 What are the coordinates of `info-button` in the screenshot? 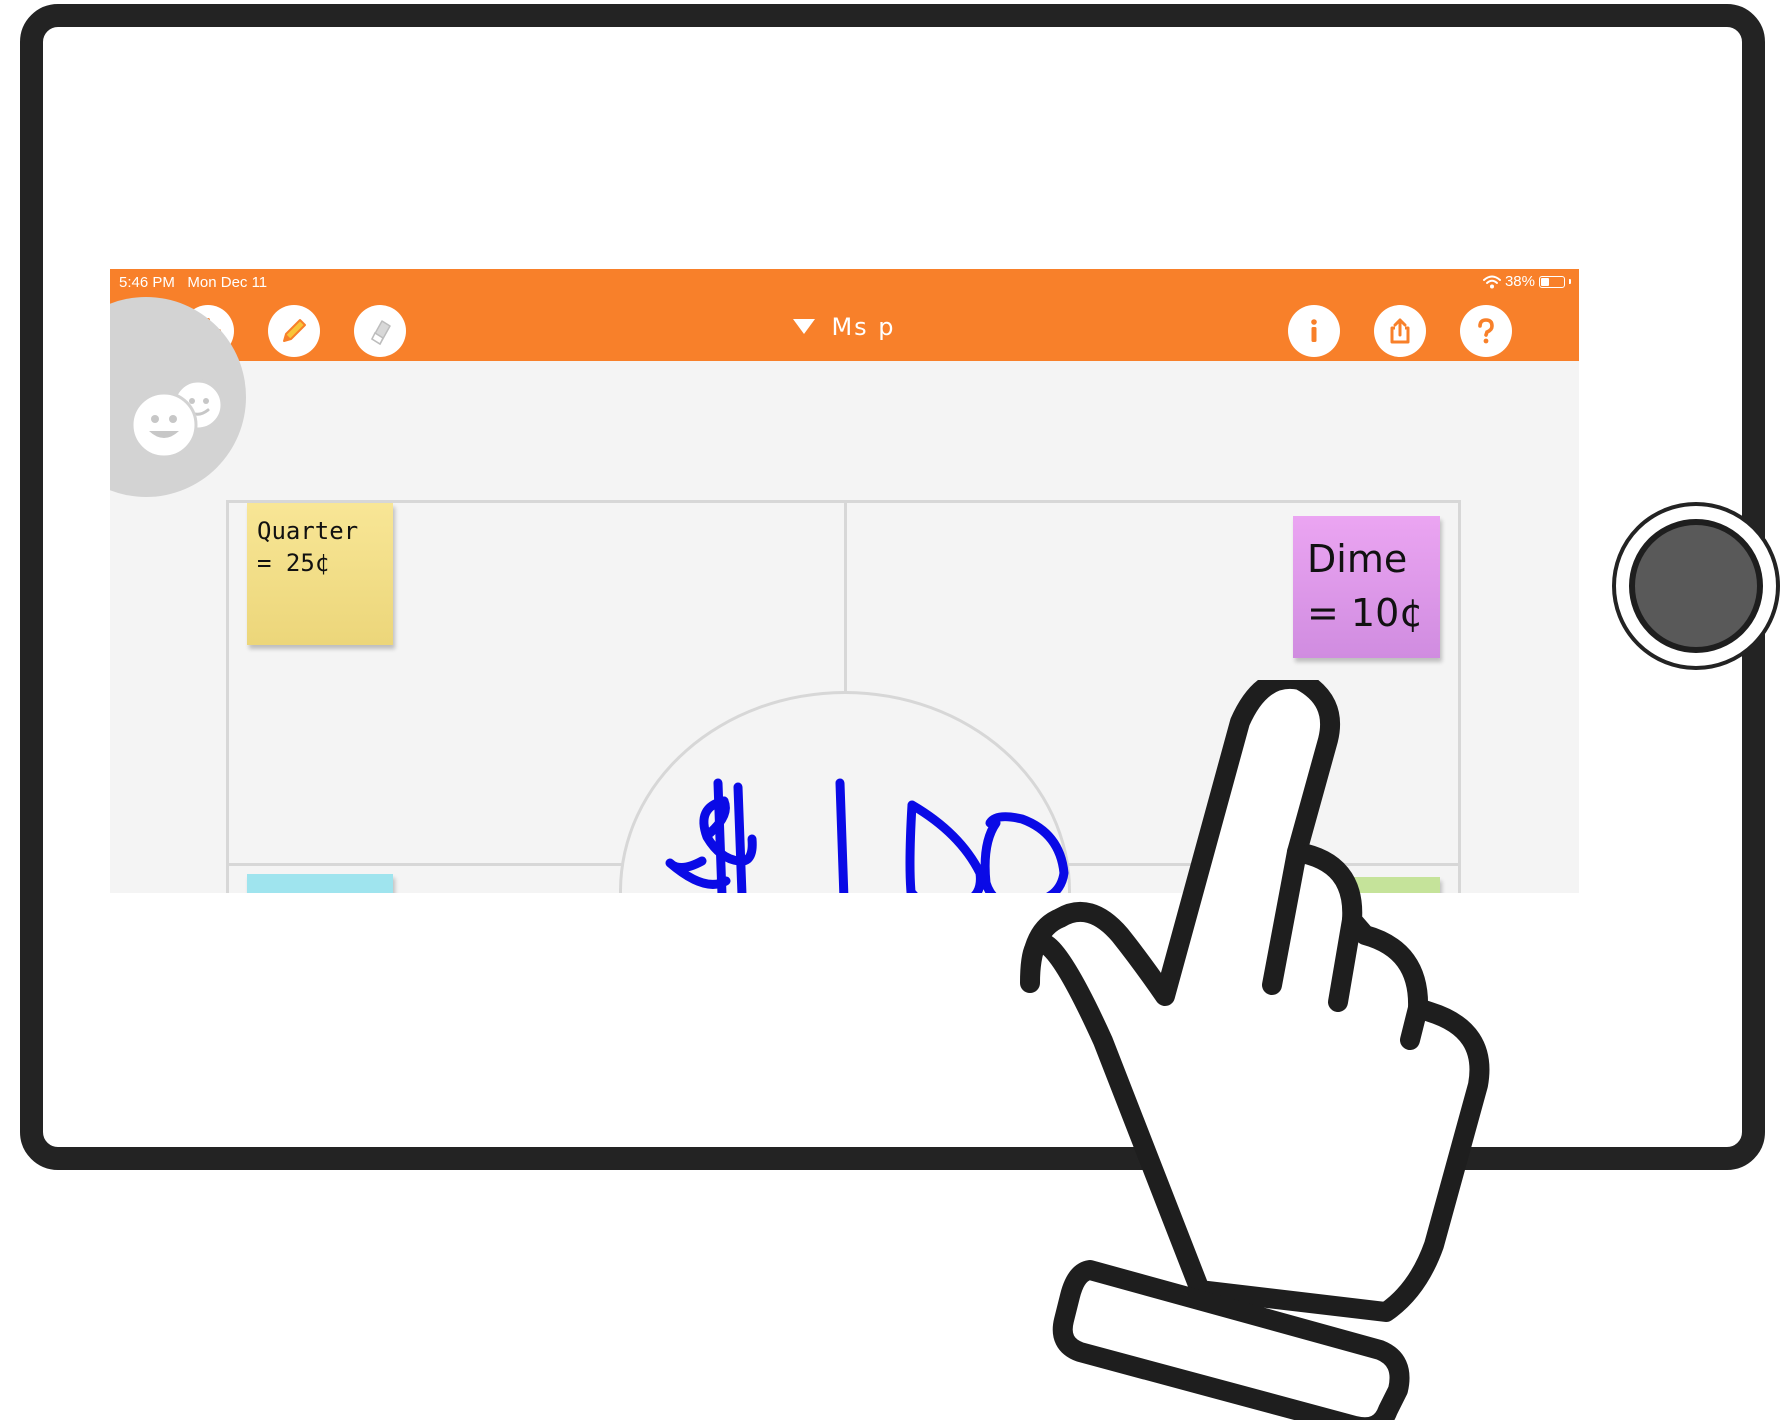 It's located at (1314, 331).